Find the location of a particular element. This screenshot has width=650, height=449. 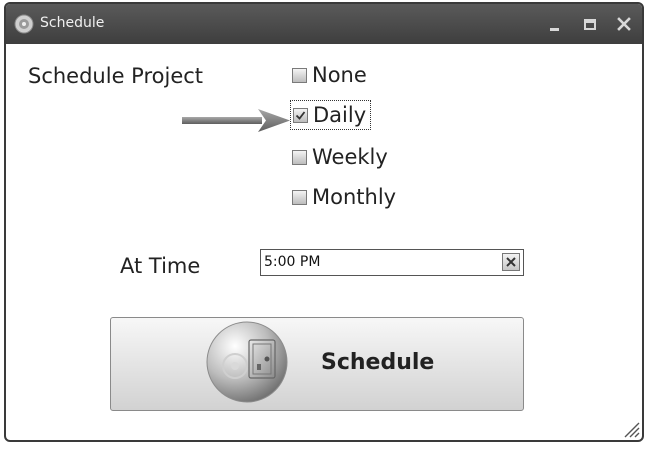

option-monthly: Monthly is located at coordinates (344, 197).